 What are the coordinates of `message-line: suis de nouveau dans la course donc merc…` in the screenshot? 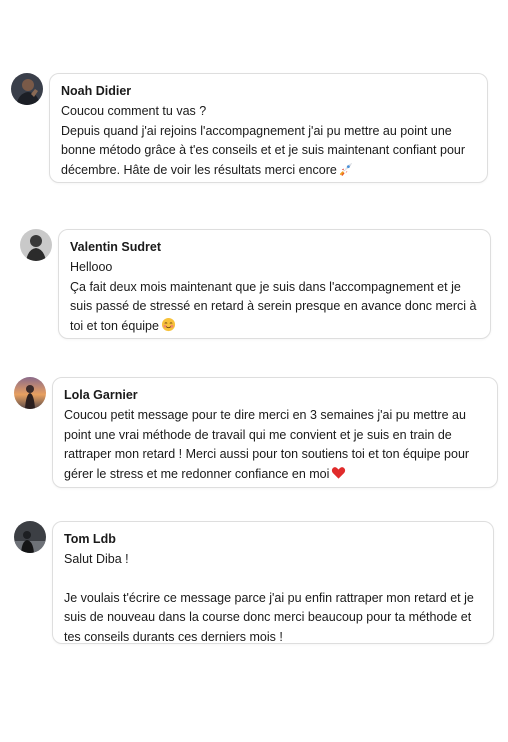 It's located at (268, 617).